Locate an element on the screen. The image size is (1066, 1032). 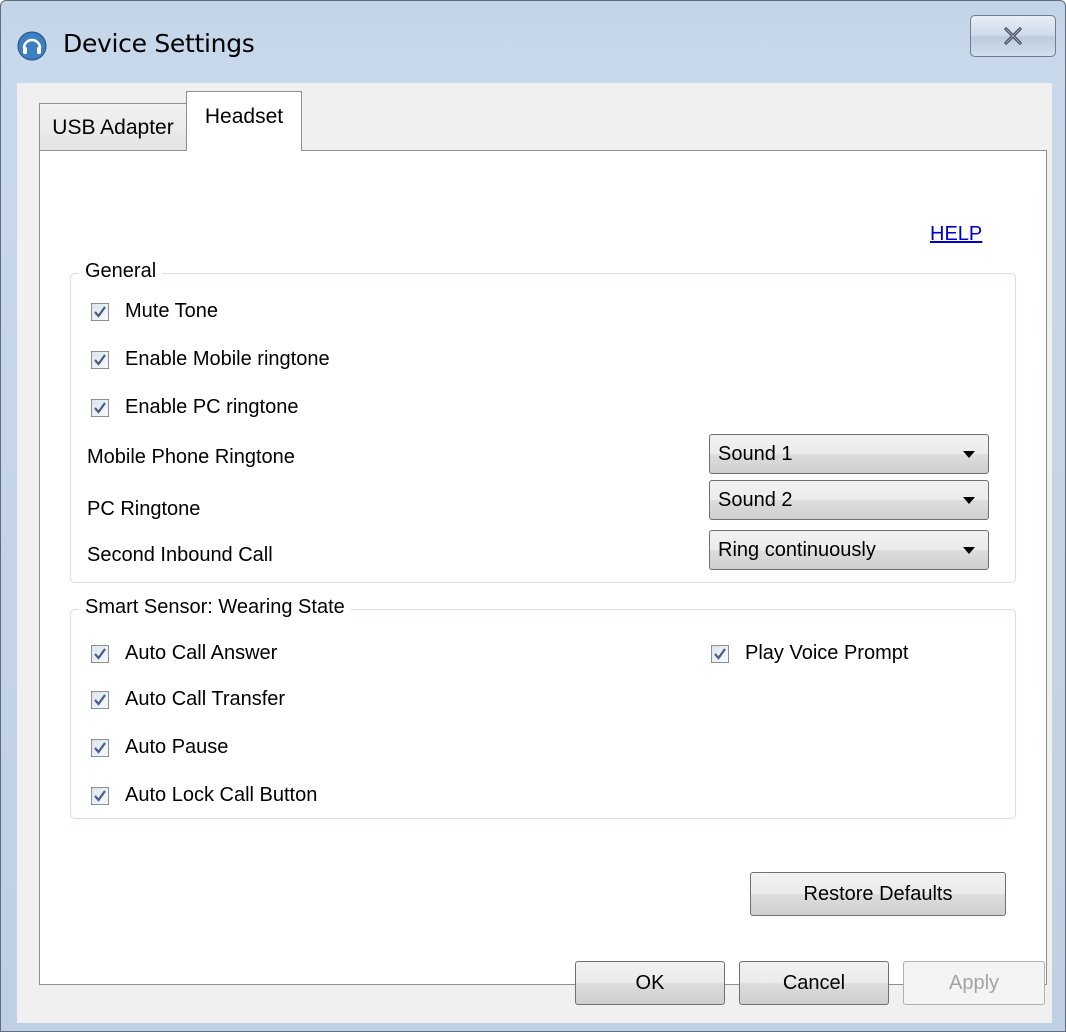
close-icon is located at coordinates (1013, 36).